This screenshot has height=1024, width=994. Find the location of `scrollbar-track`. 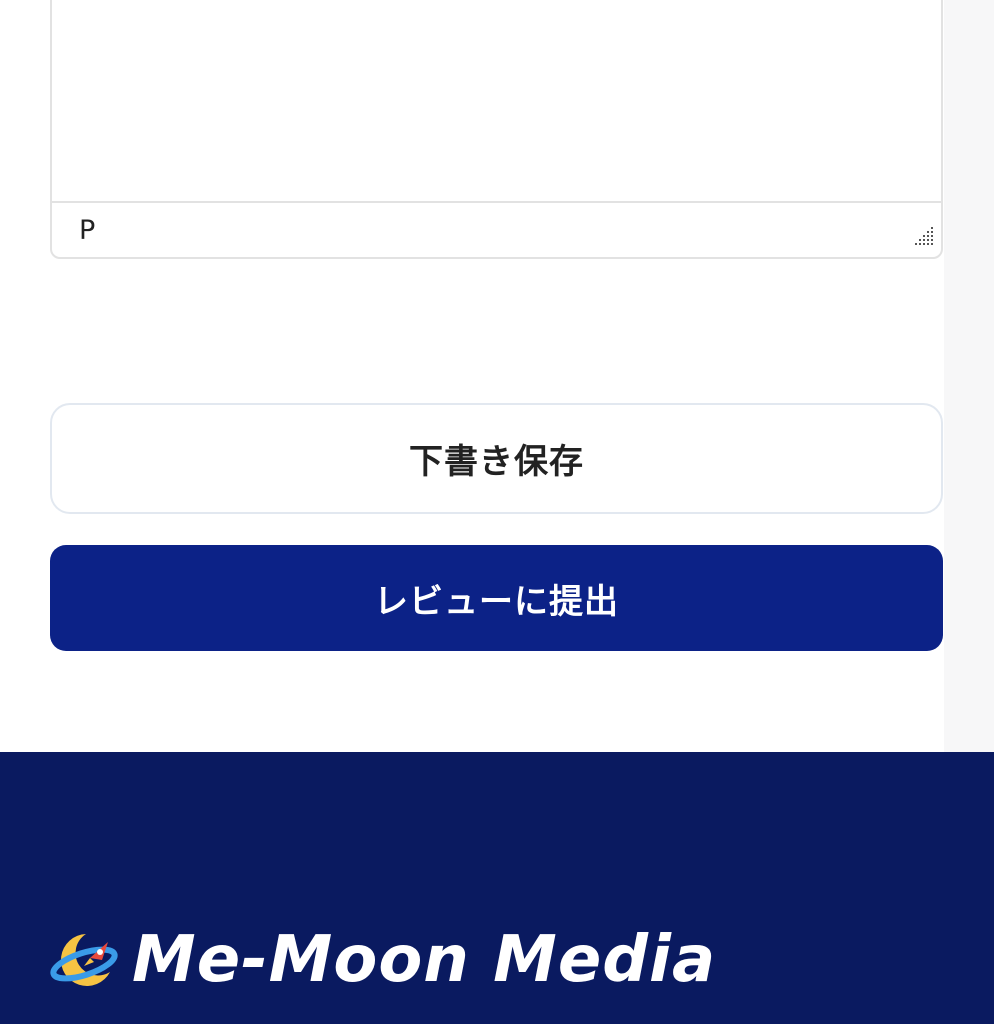

scrollbar-track is located at coordinates (969, 376).